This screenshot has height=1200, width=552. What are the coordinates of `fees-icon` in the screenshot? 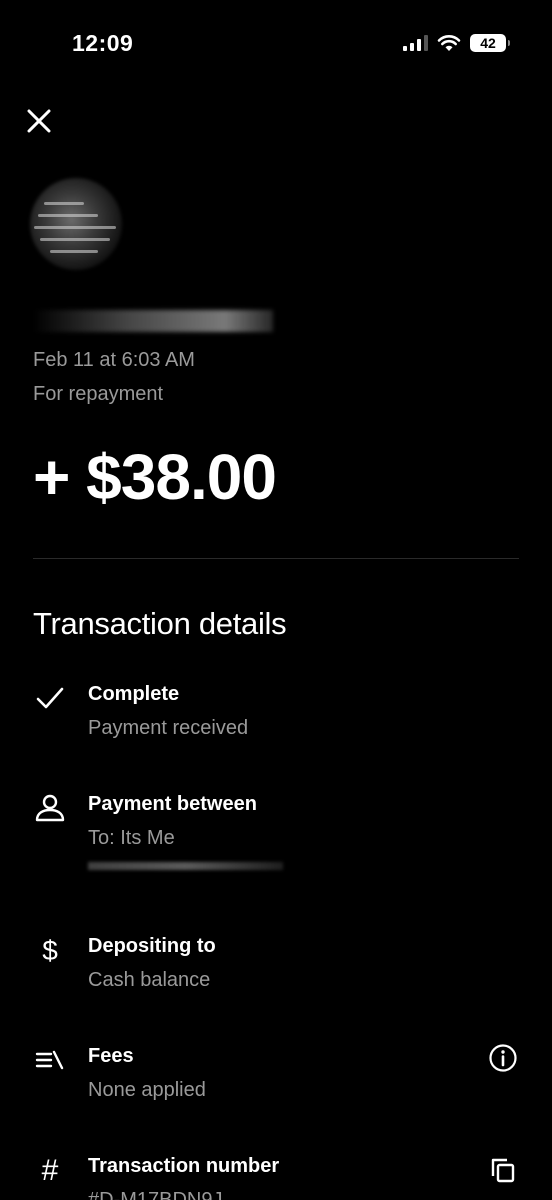 It's located at (50, 1061).